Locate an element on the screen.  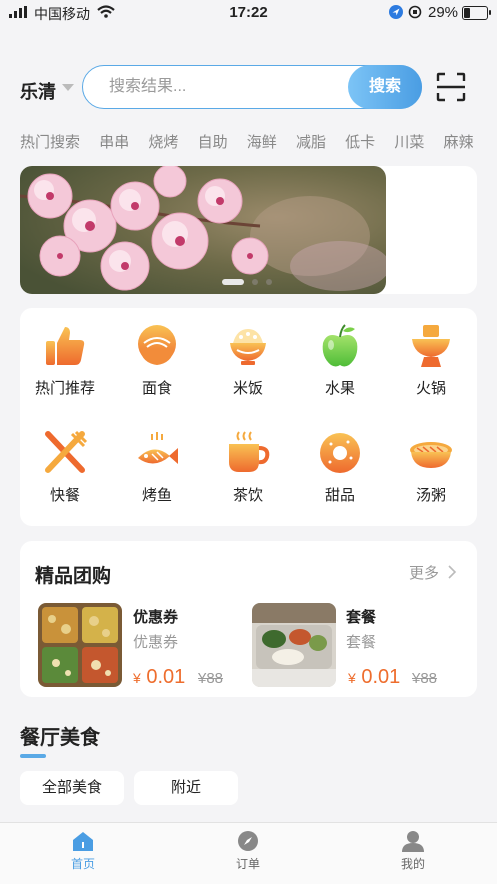
category-label: 快餐 is located at coordinates (64, 495).